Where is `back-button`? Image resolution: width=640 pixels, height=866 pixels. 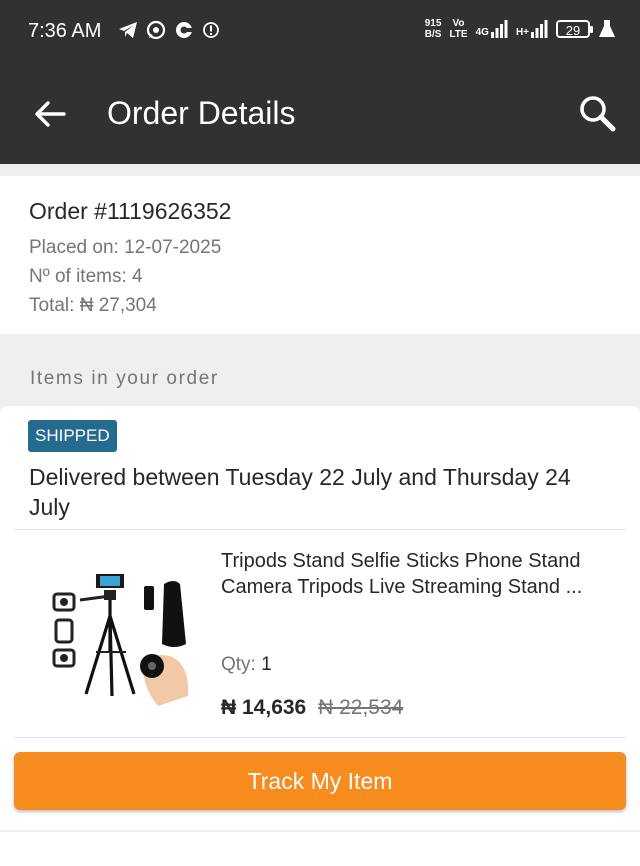
back-button is located at coordinates (50, 114).